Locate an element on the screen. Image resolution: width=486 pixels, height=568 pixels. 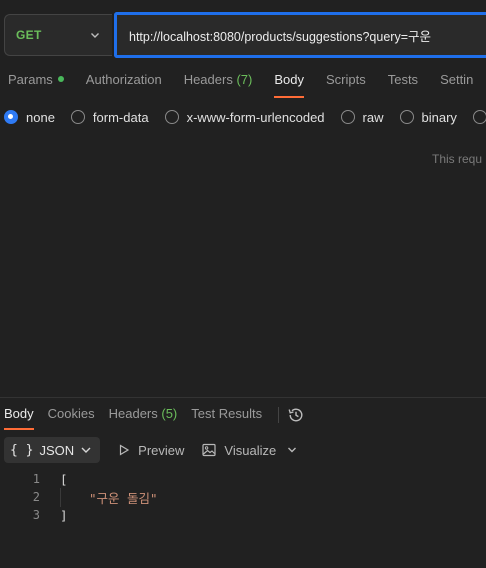
code-line: 1 [ is located at coordinates (79, 479).